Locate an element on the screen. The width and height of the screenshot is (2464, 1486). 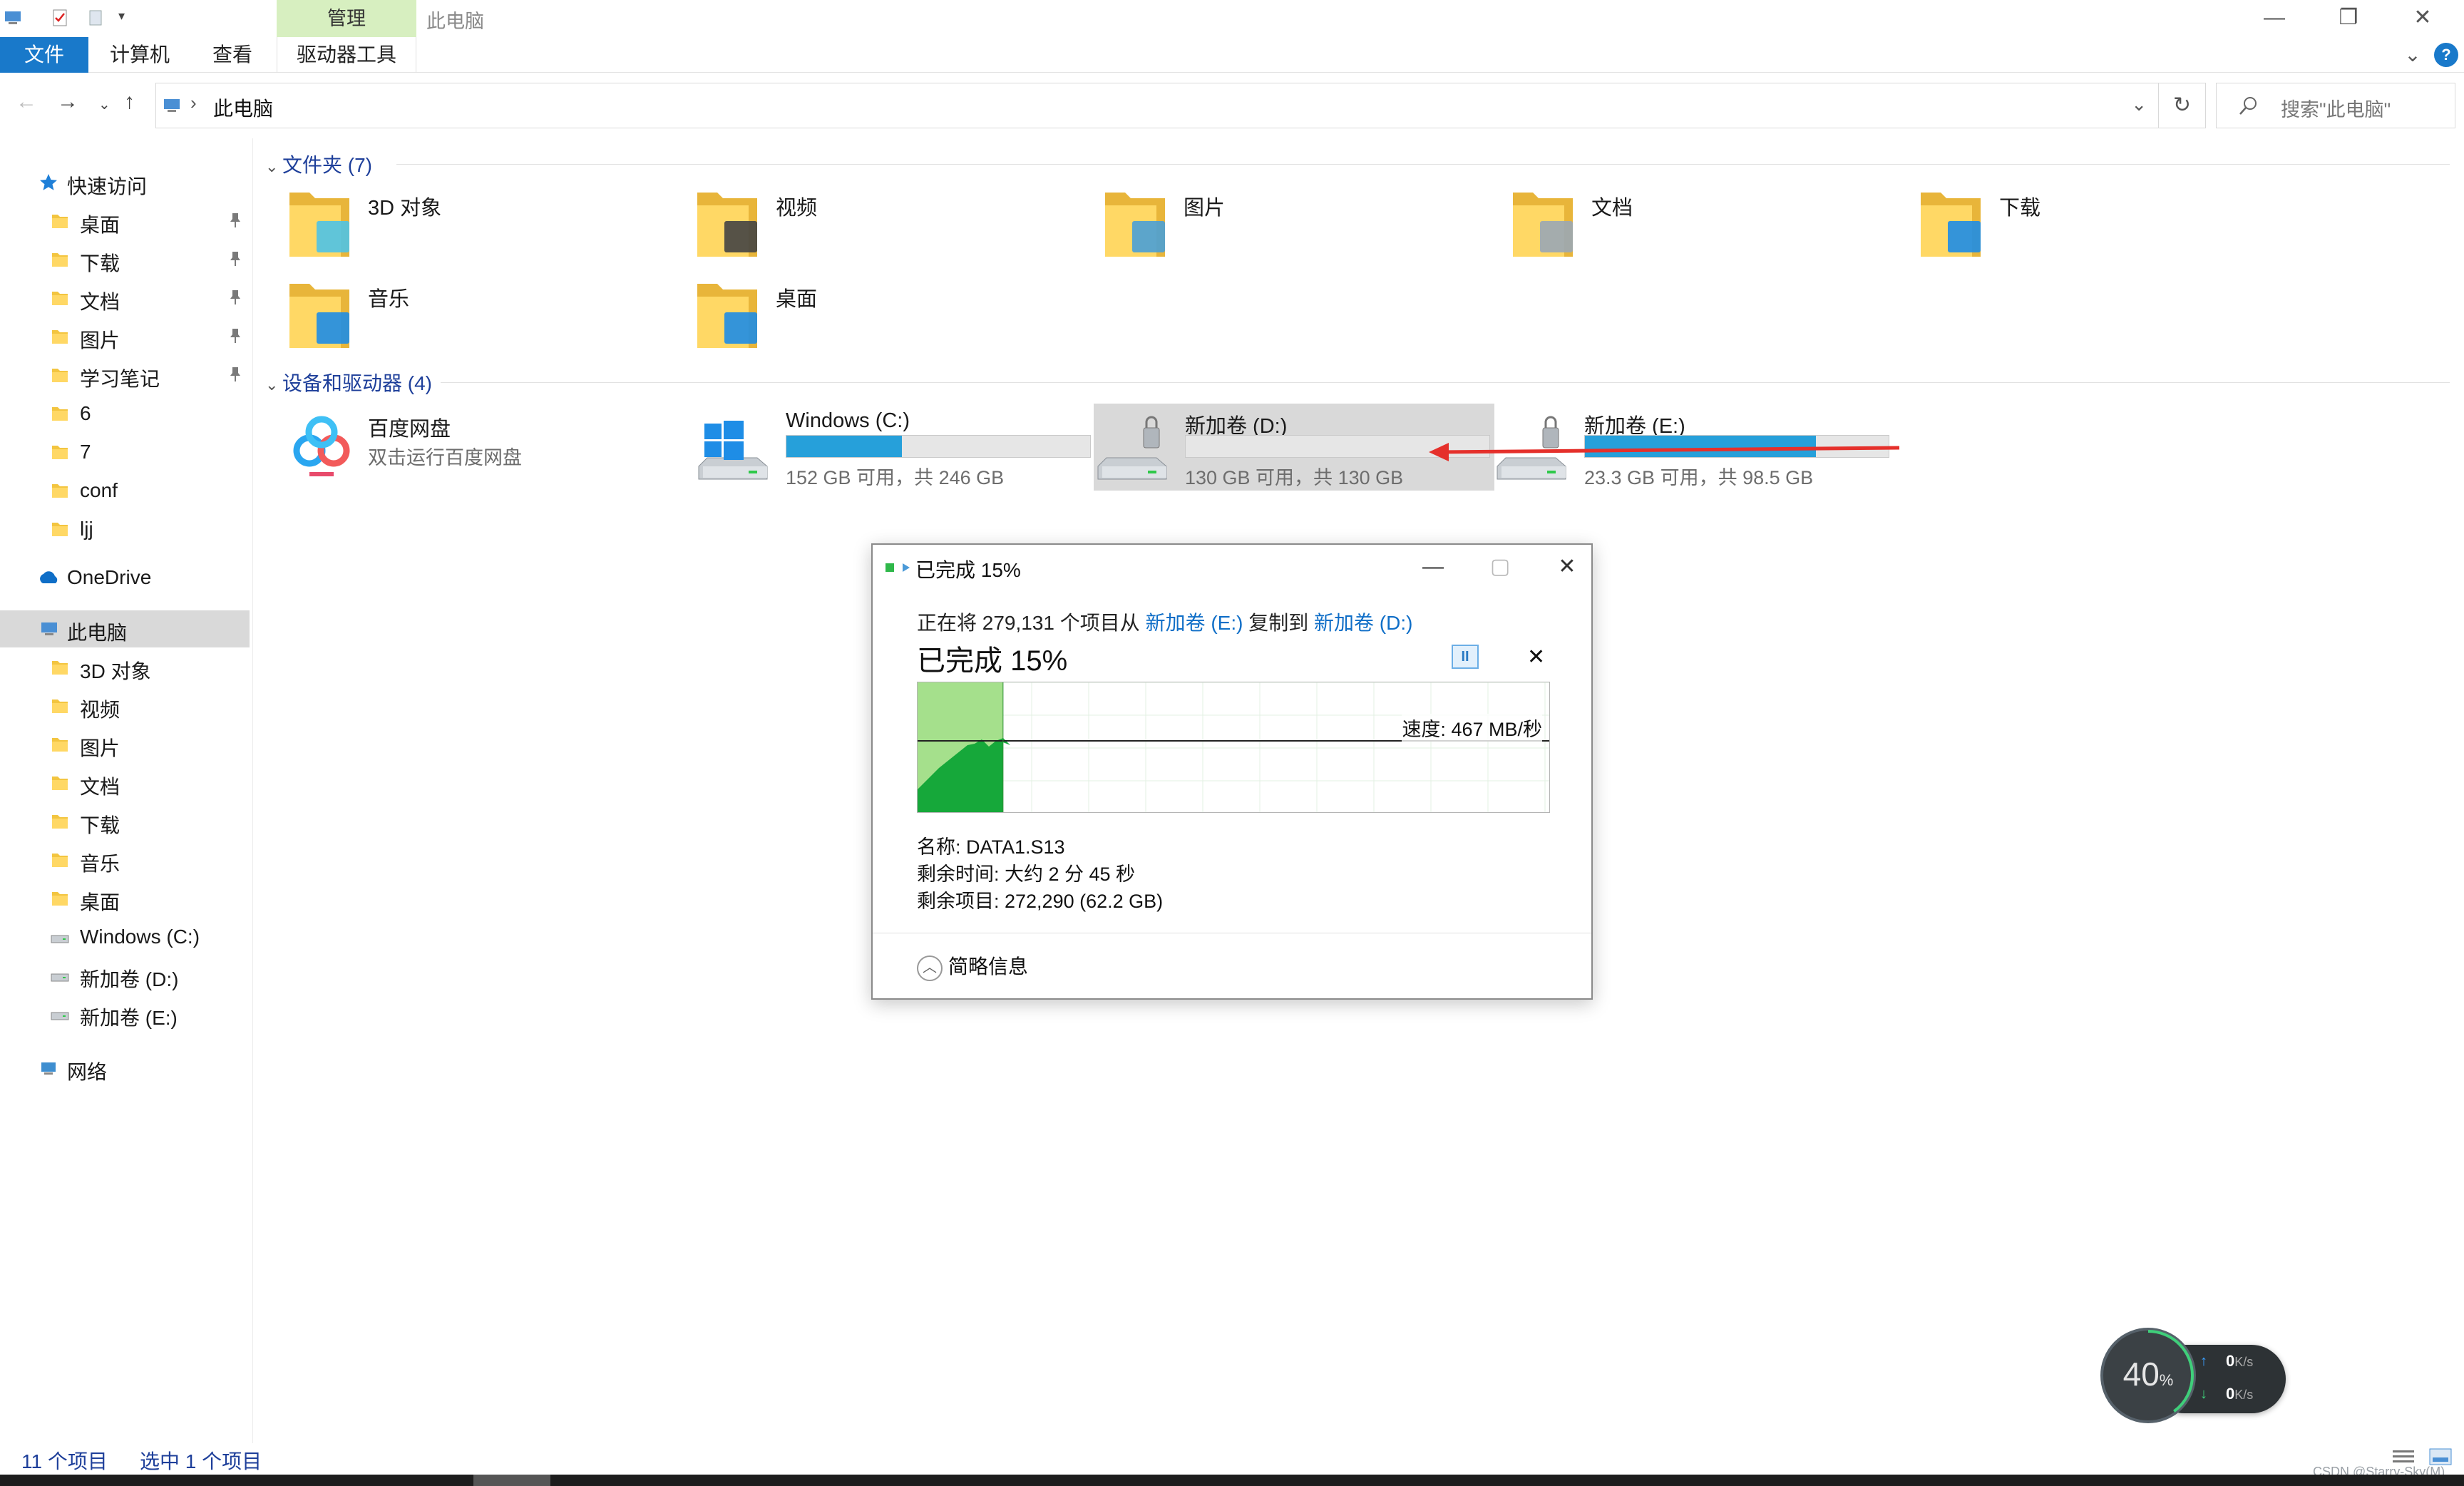
folder-tile-5: 音乐 is located at coordinates (477, 319).